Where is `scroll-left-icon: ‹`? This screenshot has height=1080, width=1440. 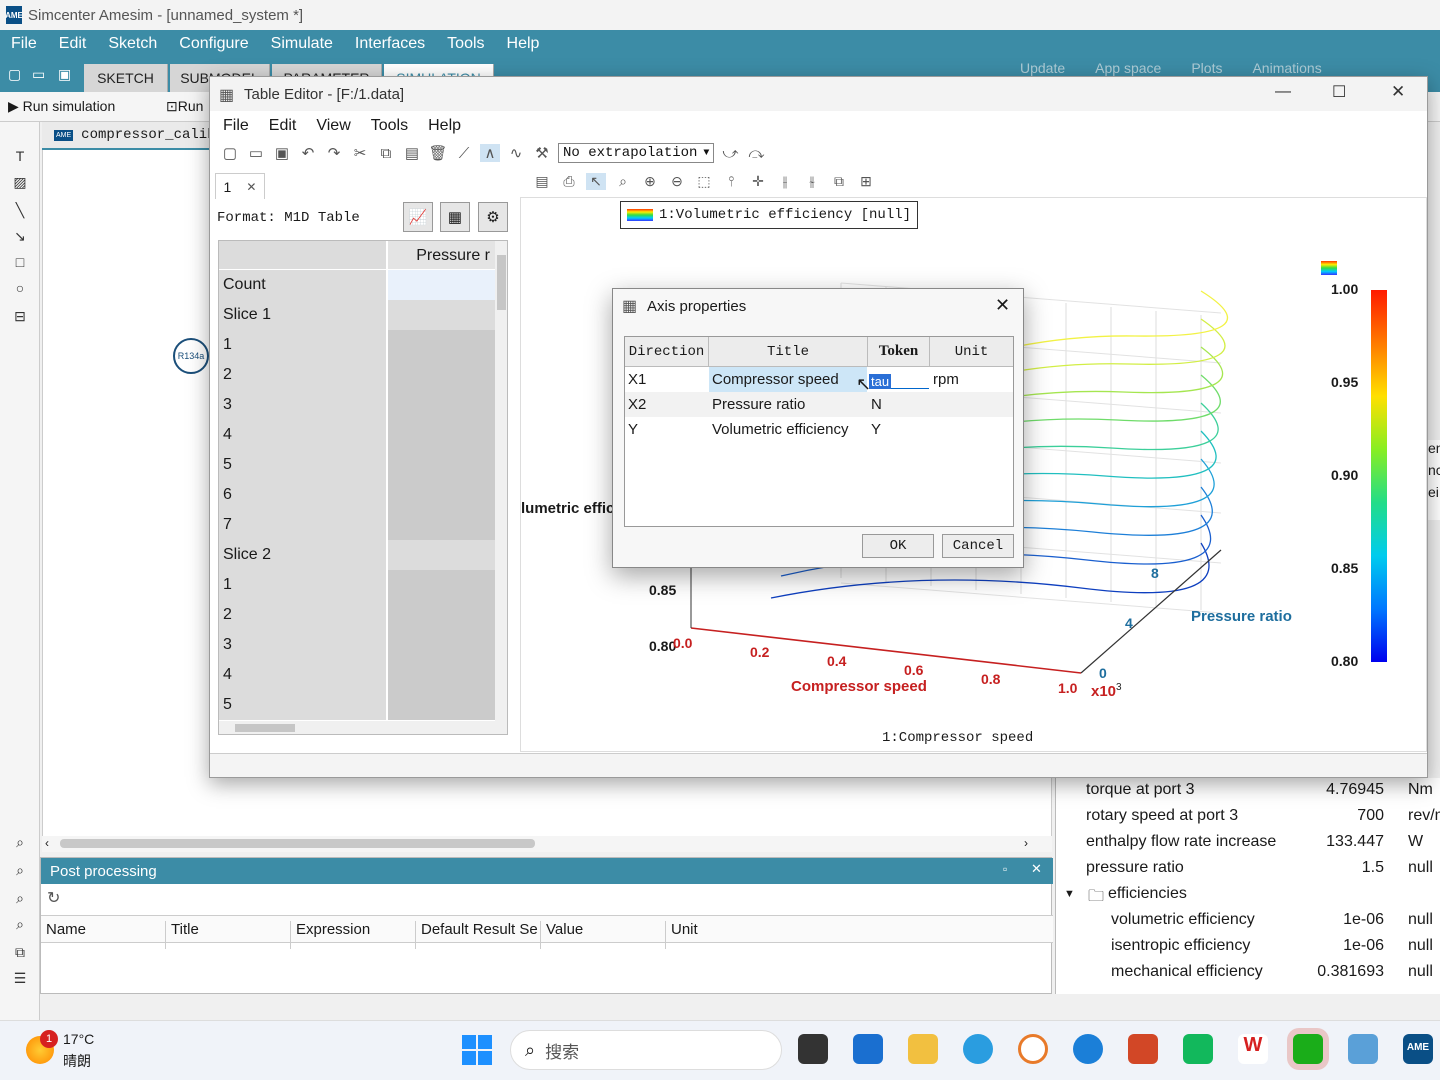 scroll-left-icon: ‹ is located at coordinates (47, 843).